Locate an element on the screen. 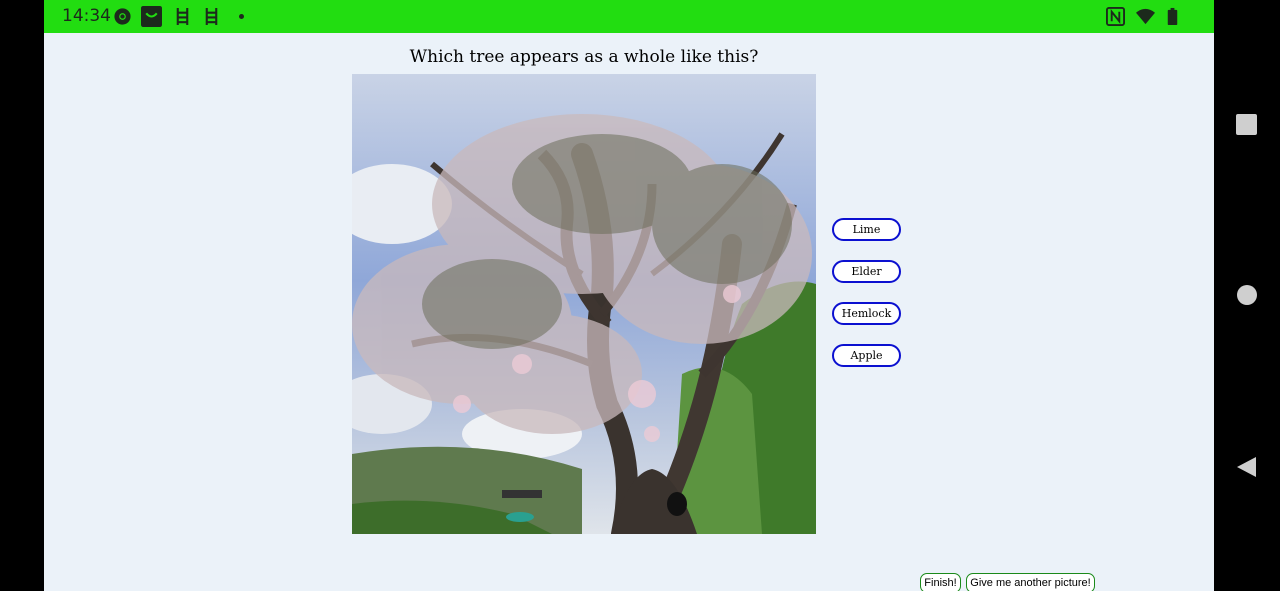 The height and width of the screenshot is (591, 1280). answer-button-elder: Elder is located at coordinates (866, 271).